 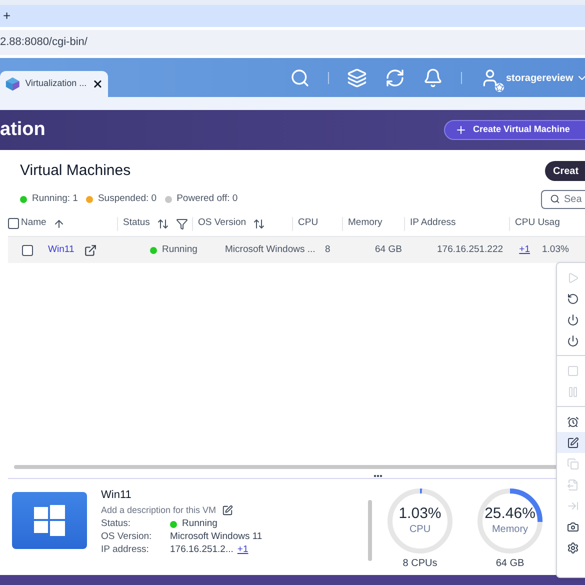 What do you see at coordinates (573, 464) in the screenshot?
I see `copy-icon` at bounding box center [573, 464].